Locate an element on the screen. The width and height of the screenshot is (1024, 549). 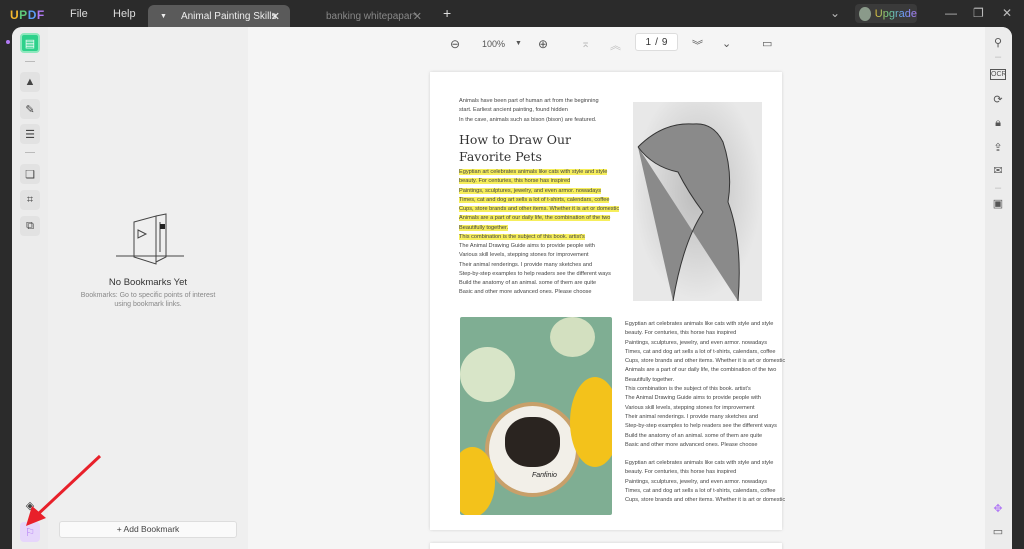
comment-icon: ▭ is located at coordinates (998, 531).